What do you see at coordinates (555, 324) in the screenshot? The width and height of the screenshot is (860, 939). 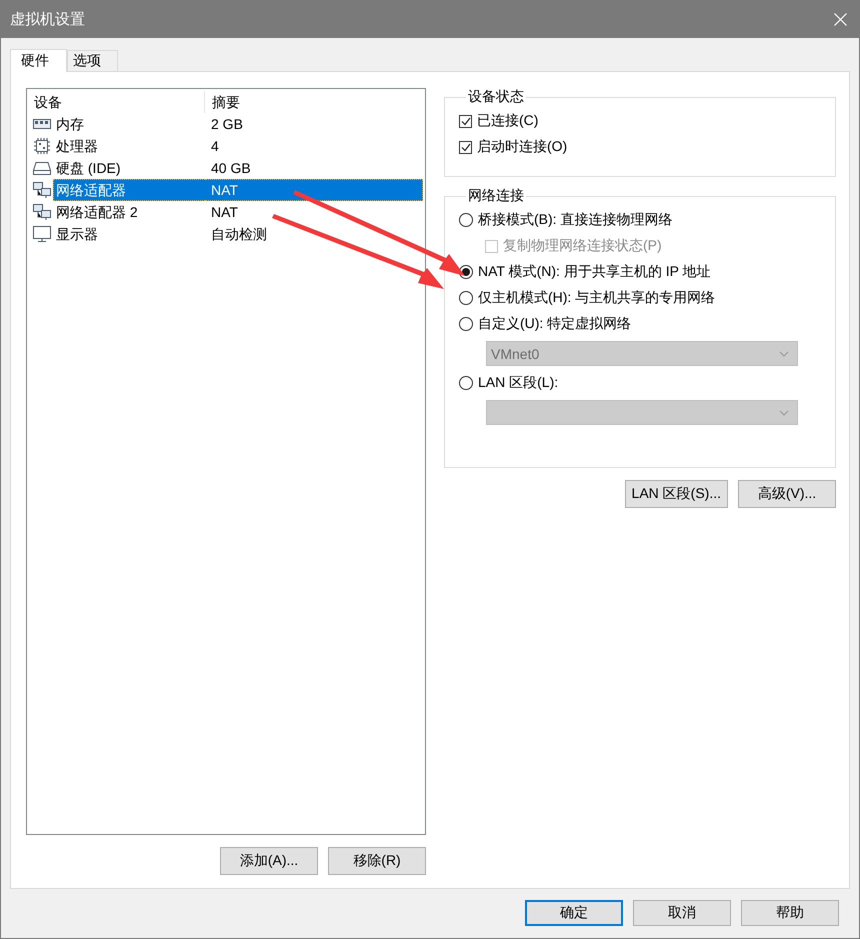 I see `radio-label: 自定义(U): 特定虚拟网络` at bounding box center [555, 324].